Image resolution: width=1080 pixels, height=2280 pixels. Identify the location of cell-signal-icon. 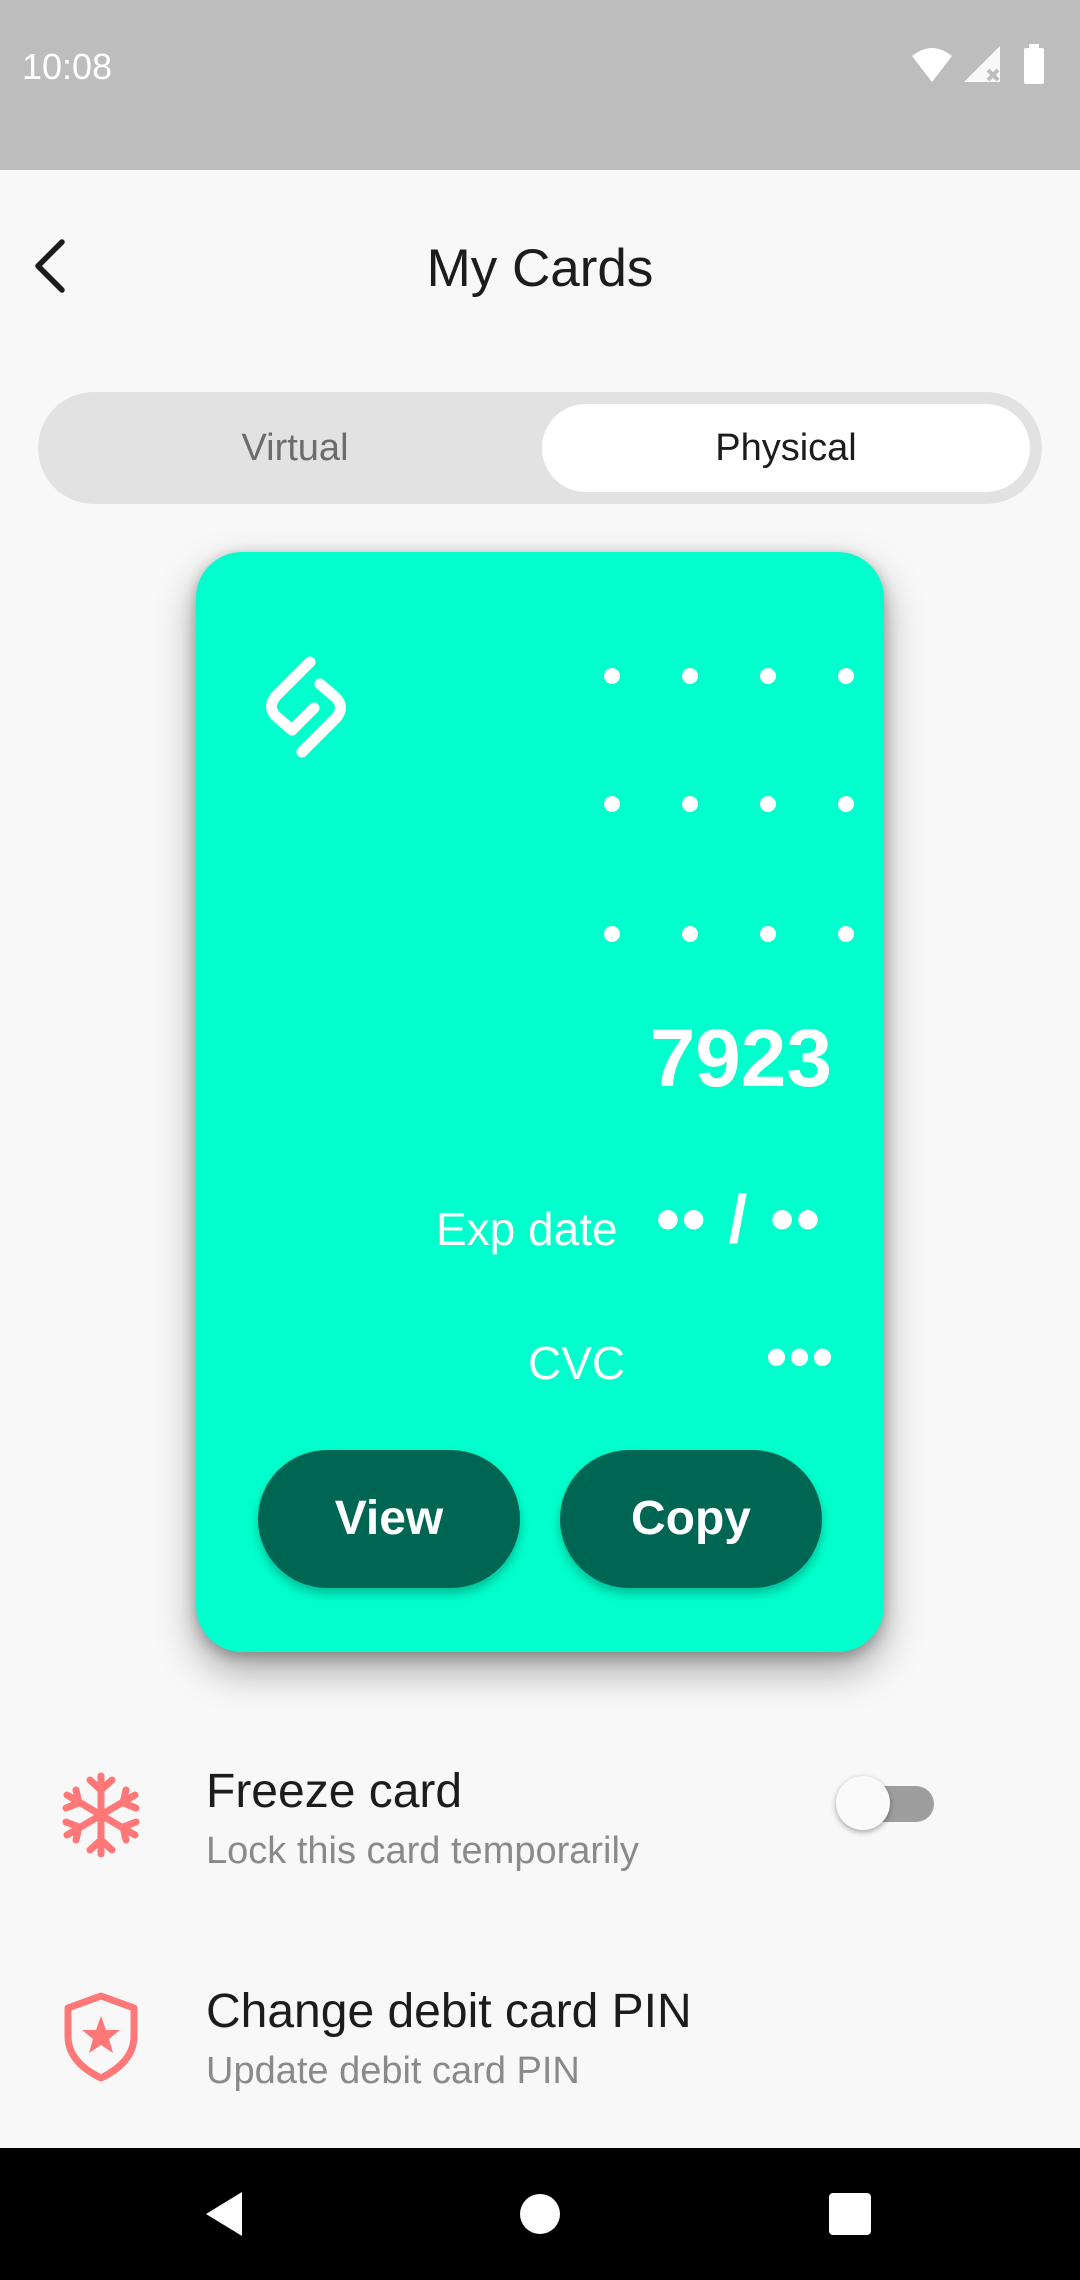
(982, 64).